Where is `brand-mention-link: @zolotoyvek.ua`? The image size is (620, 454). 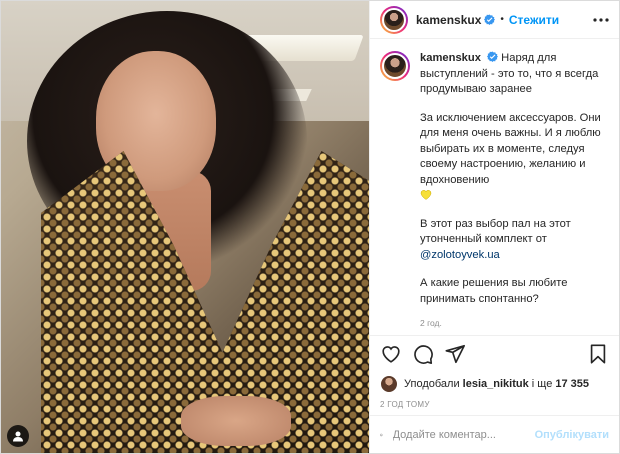 brand-mention-link: @zolotoyvek.ua is located at coordinates (460, 255).